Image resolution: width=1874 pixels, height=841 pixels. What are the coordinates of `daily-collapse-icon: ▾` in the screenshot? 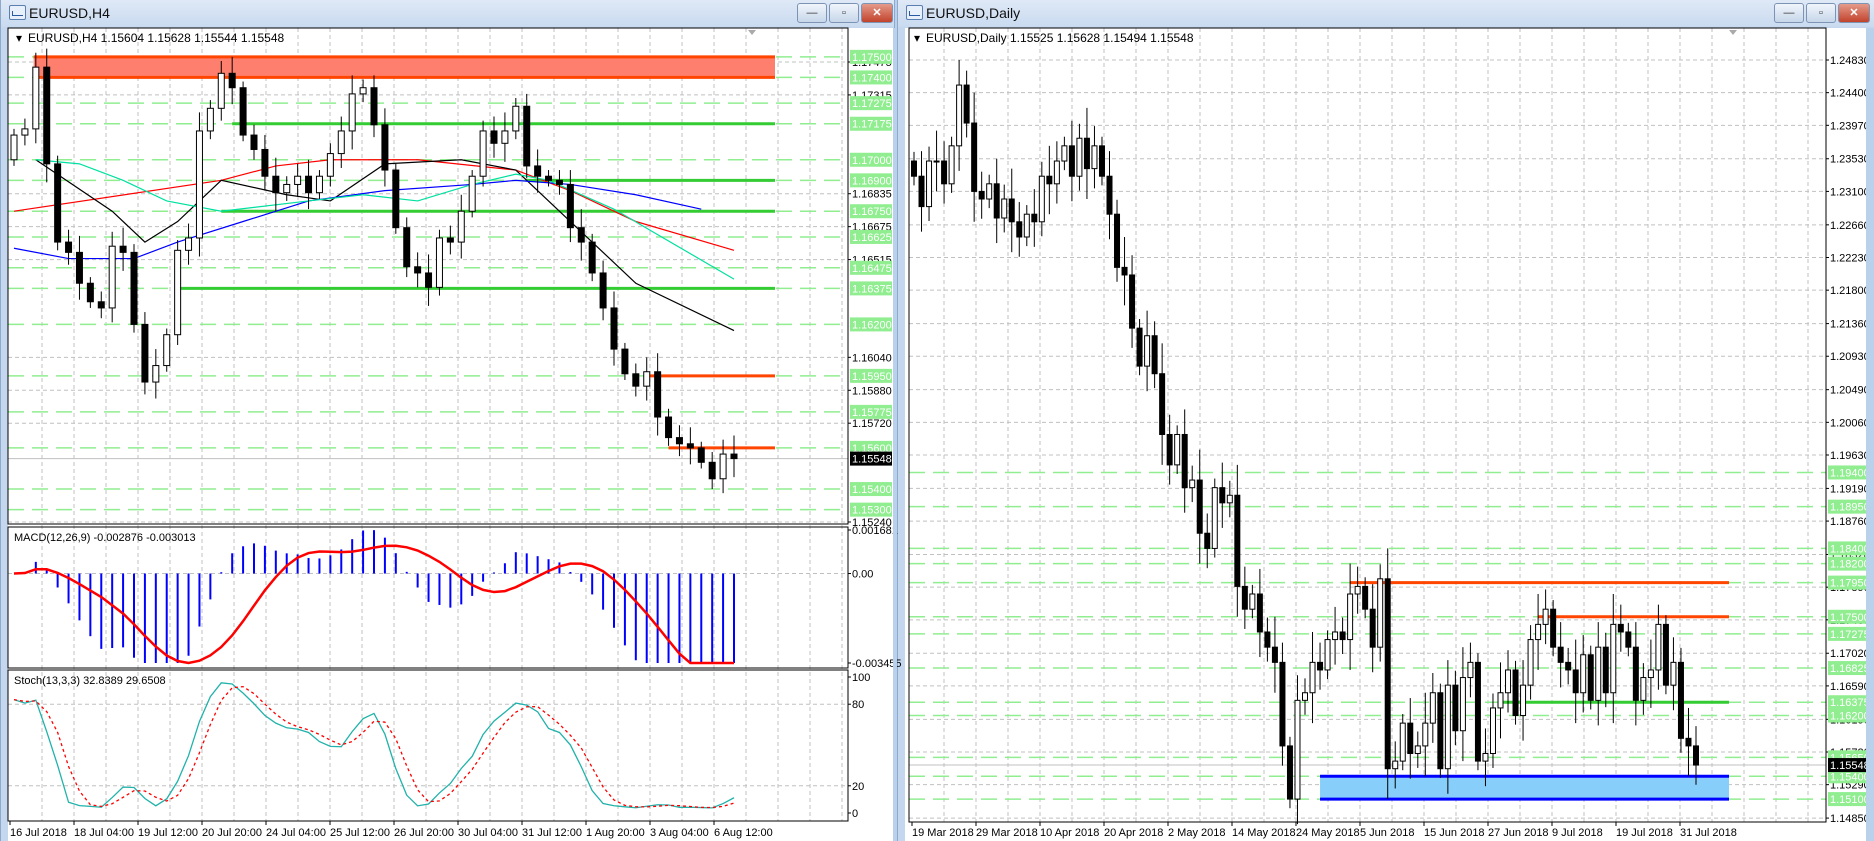 It's located at (917, 38).